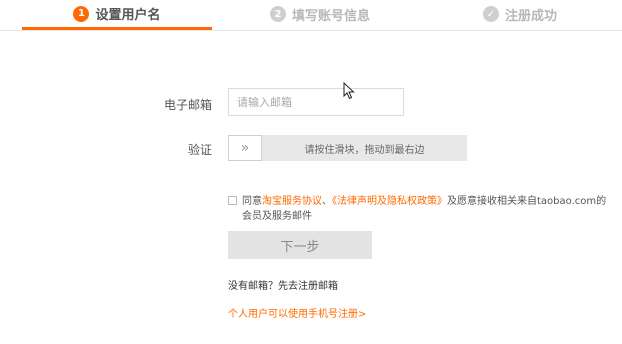 This screenshot has width=622, height=344. What do you see at coordinates (277, 14) in the screenshot?
I see `step-number-badge: 2` at bounding box center [277, 14].